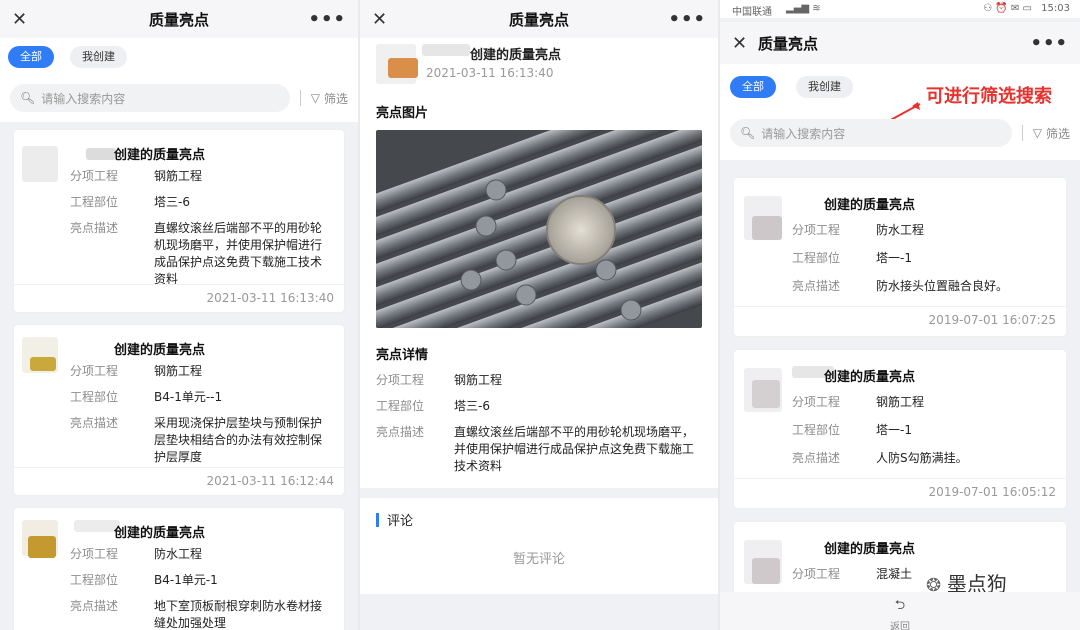  I want to click on field-value: 塔一-1, so click(894, 258).